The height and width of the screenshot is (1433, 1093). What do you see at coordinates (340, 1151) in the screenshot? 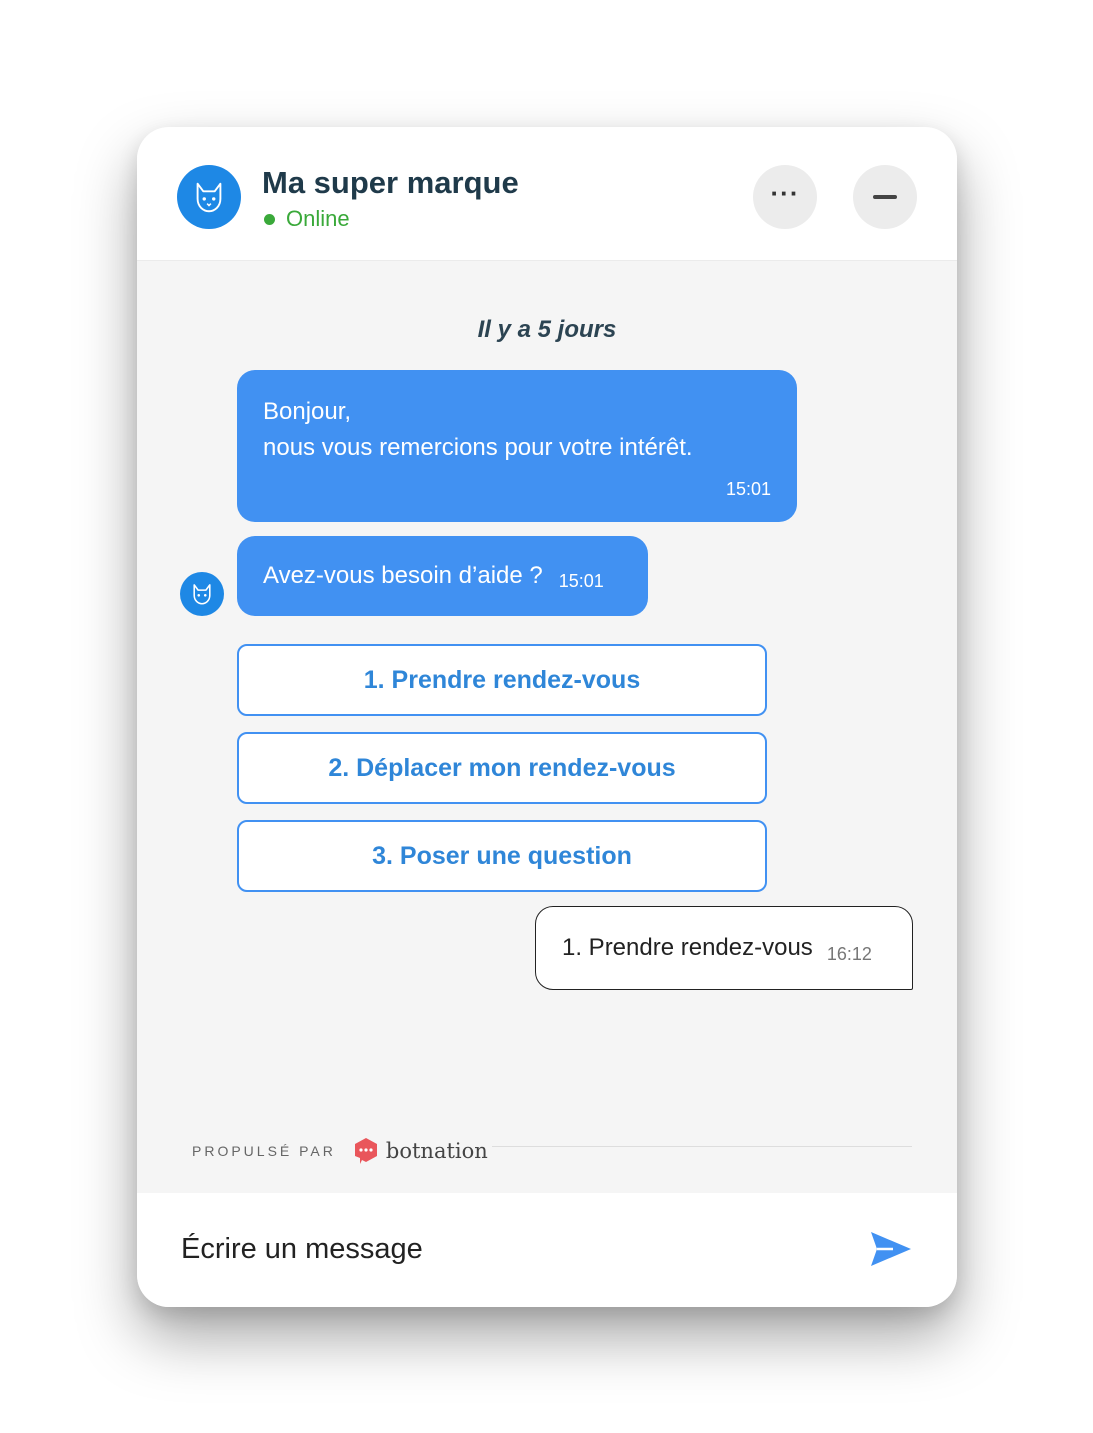
I see `powered-by: PROPULSÉ PAR botnation` at bounding box center [340, 1151].